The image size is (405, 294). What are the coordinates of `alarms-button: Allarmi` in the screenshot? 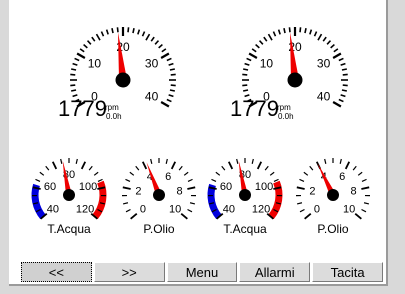 It's located at (275, 272).